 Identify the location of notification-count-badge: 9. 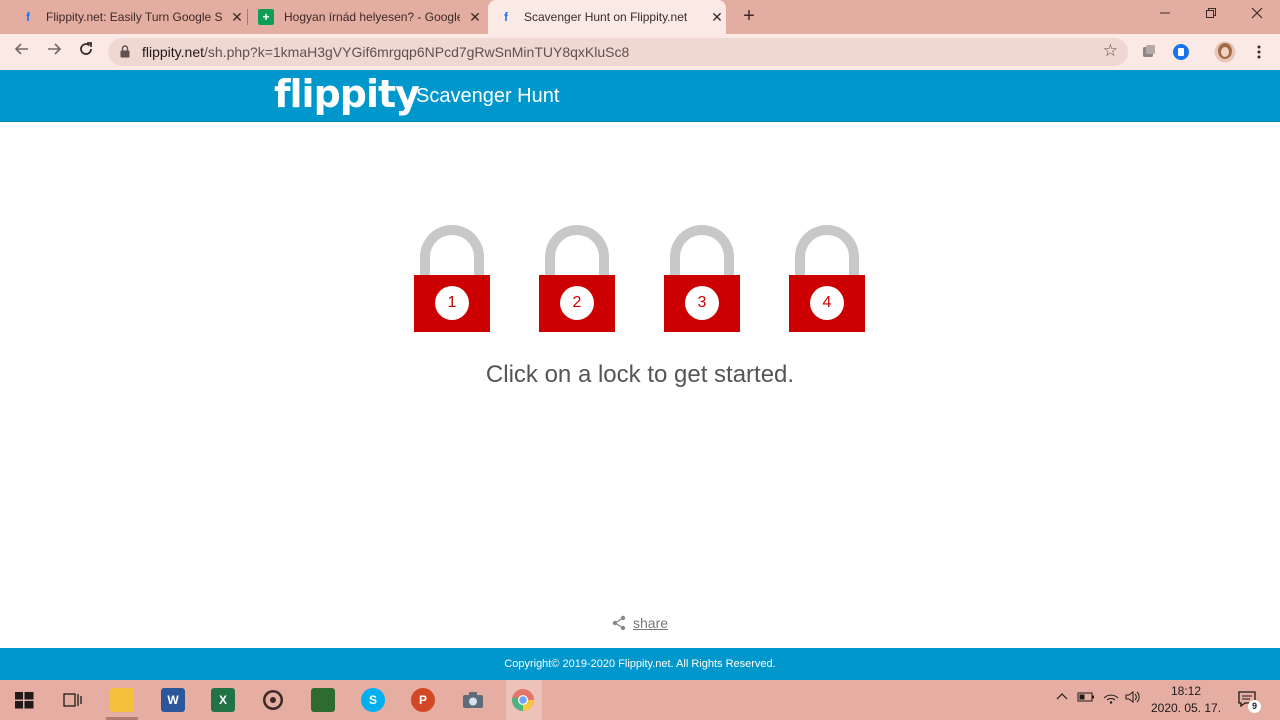
(1254, 706).